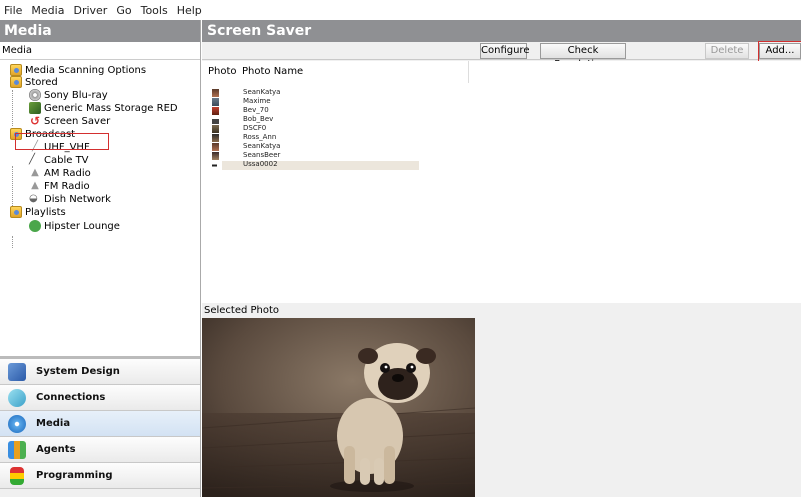 Image resolution: width=801 pixels, height=497 pixels. Describe the element at coordinates (501, 138) in the screenshot. I see `photo-row: Ross_Ann` at that location.